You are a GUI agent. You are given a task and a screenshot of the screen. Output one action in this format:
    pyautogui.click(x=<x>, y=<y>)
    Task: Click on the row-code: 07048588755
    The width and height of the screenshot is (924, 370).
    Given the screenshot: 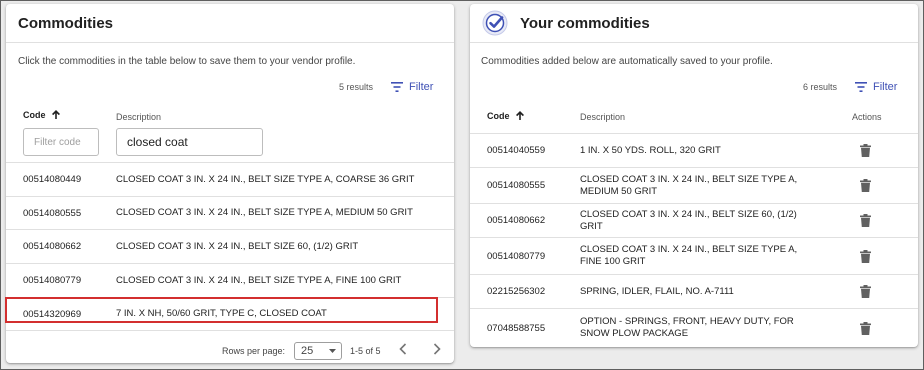 What is the action you would take?
    pyautogui.click(x=516, y=328)
    